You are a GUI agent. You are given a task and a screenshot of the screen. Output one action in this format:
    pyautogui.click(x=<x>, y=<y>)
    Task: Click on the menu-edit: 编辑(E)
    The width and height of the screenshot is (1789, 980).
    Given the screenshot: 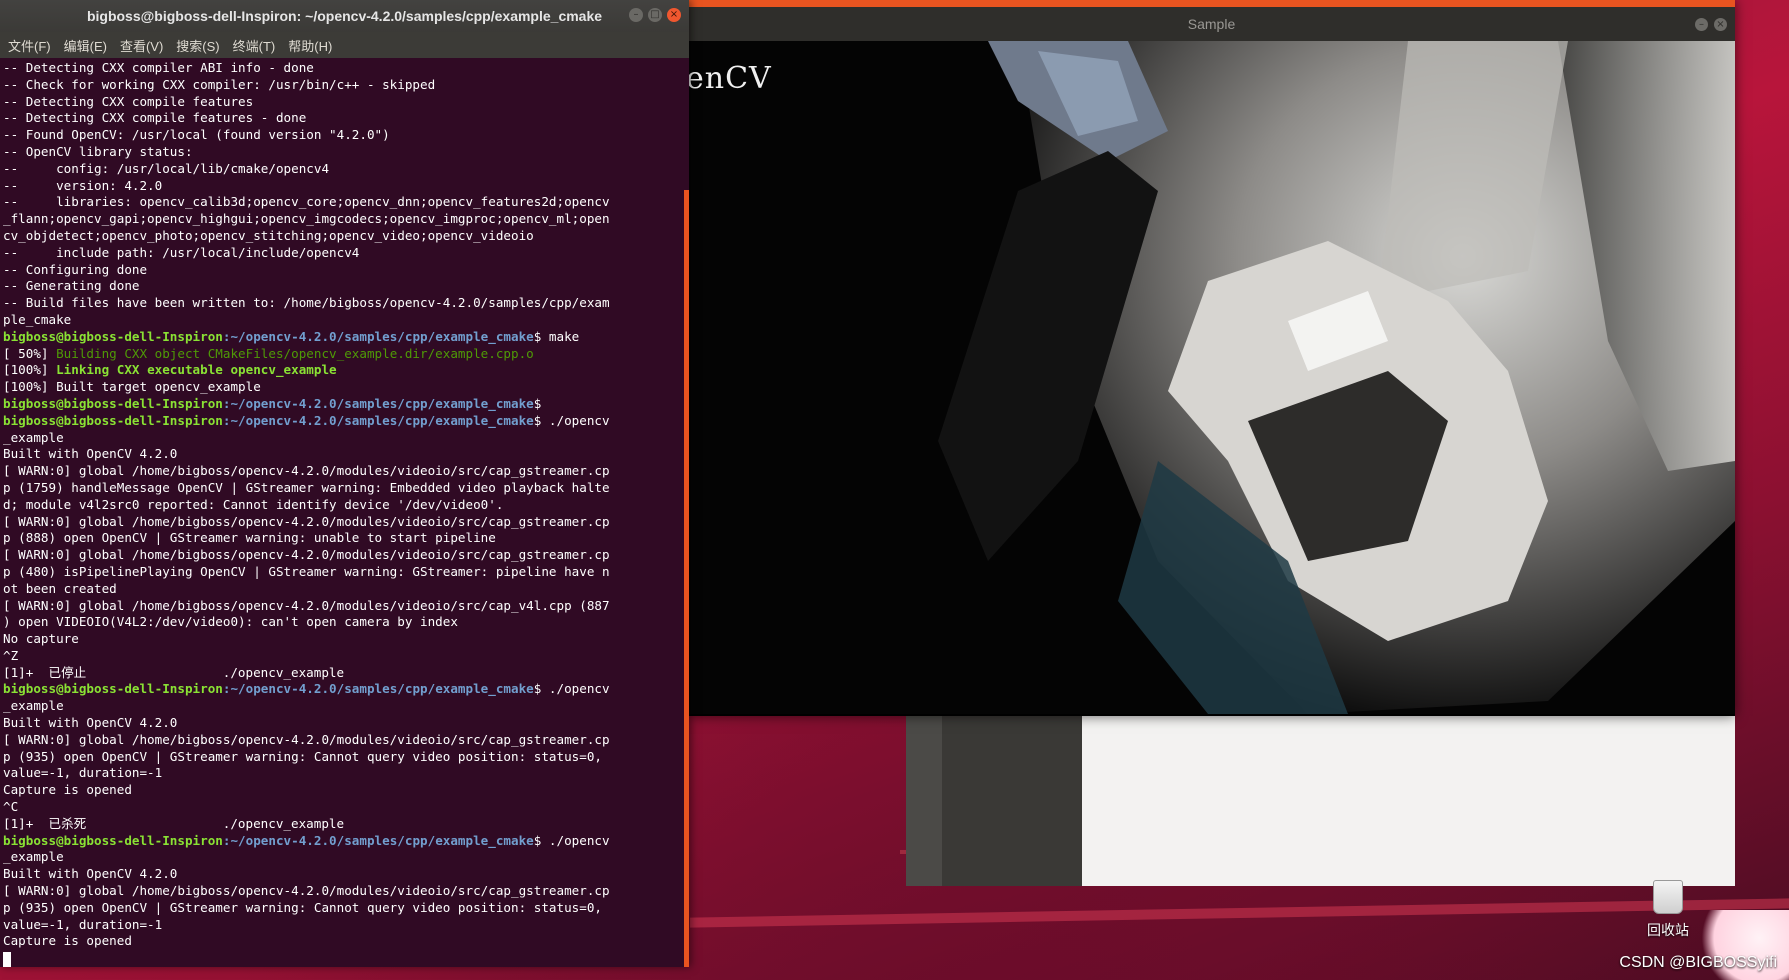 What is the action you would take?
    pyautogui.click(x=85, y=45)
    